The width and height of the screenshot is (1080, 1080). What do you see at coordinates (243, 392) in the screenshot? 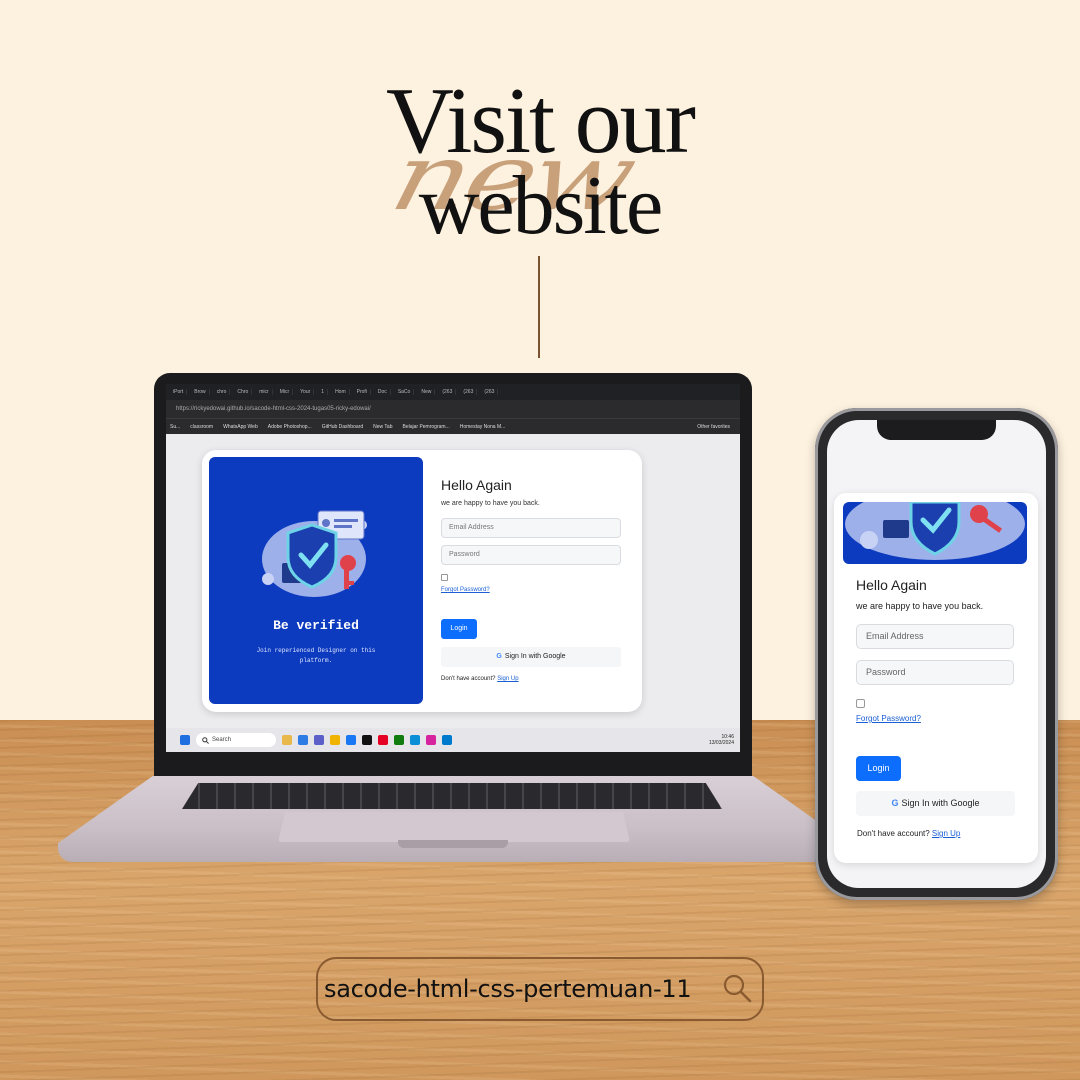
I see `browser-tab: Chro` at bounding box center [243, 392].